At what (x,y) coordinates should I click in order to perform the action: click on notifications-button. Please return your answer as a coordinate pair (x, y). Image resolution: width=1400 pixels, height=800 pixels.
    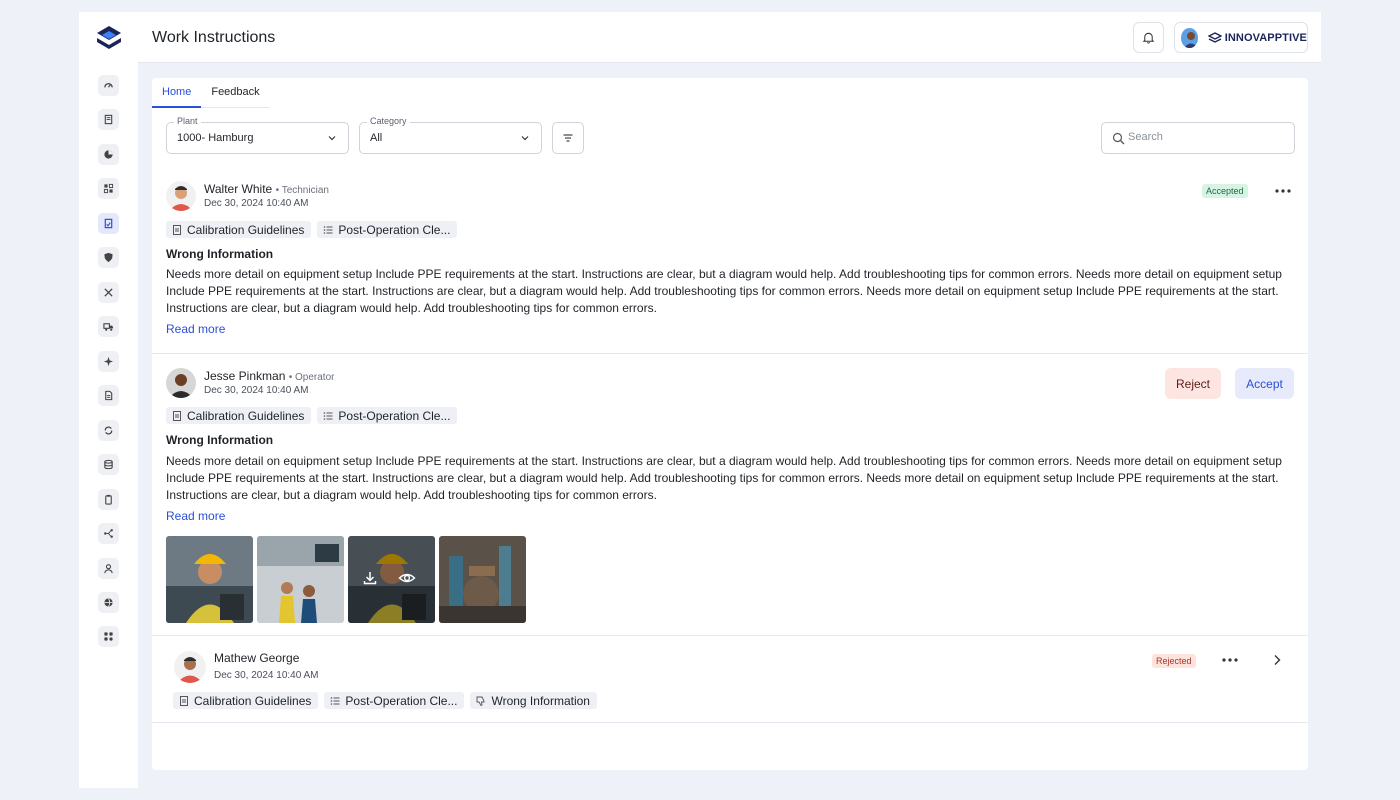
    Looking at the image, I should click on (1148, 37).